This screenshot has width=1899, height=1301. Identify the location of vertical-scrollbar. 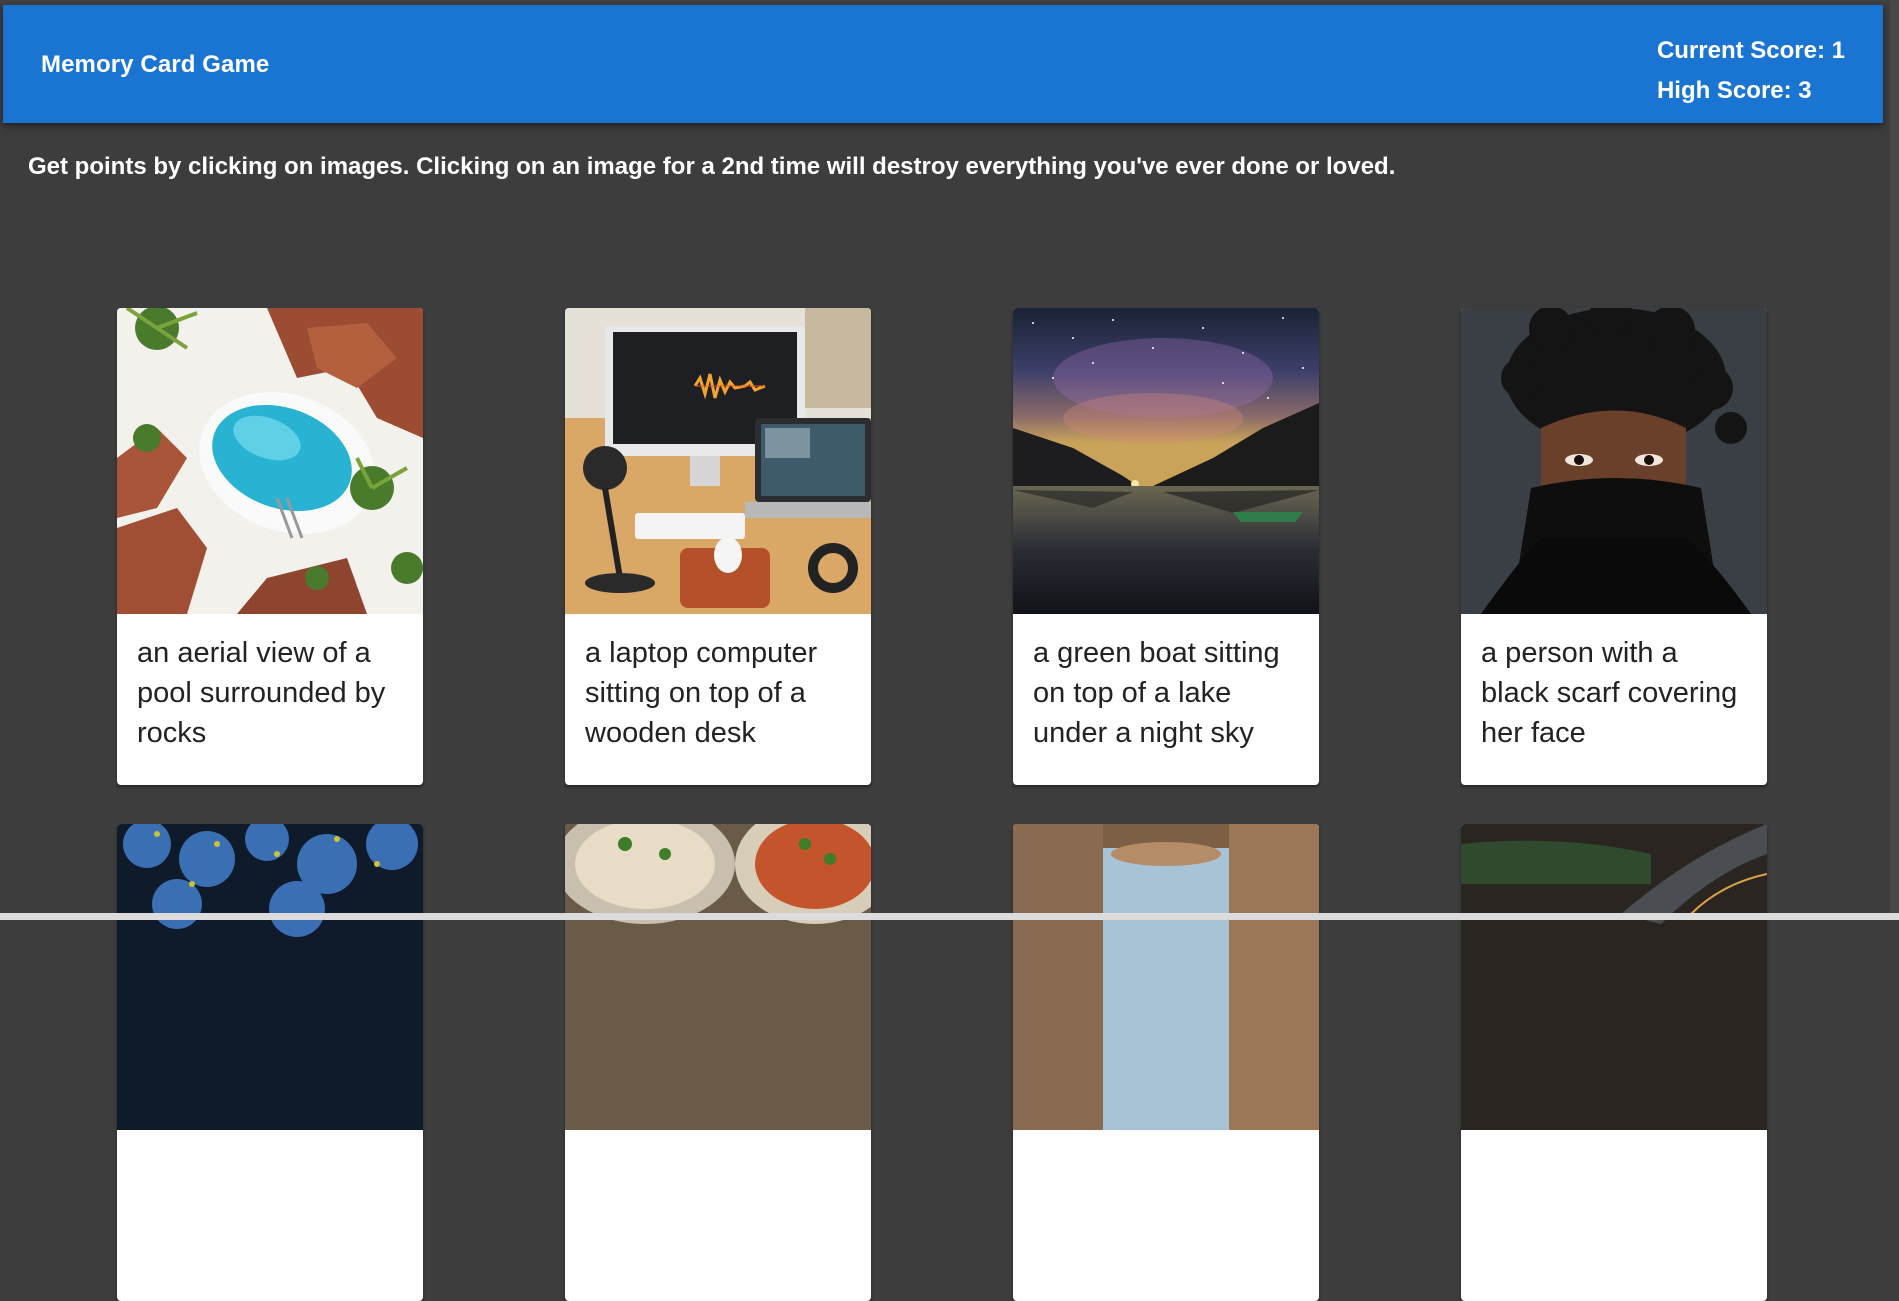
(1894, 460).